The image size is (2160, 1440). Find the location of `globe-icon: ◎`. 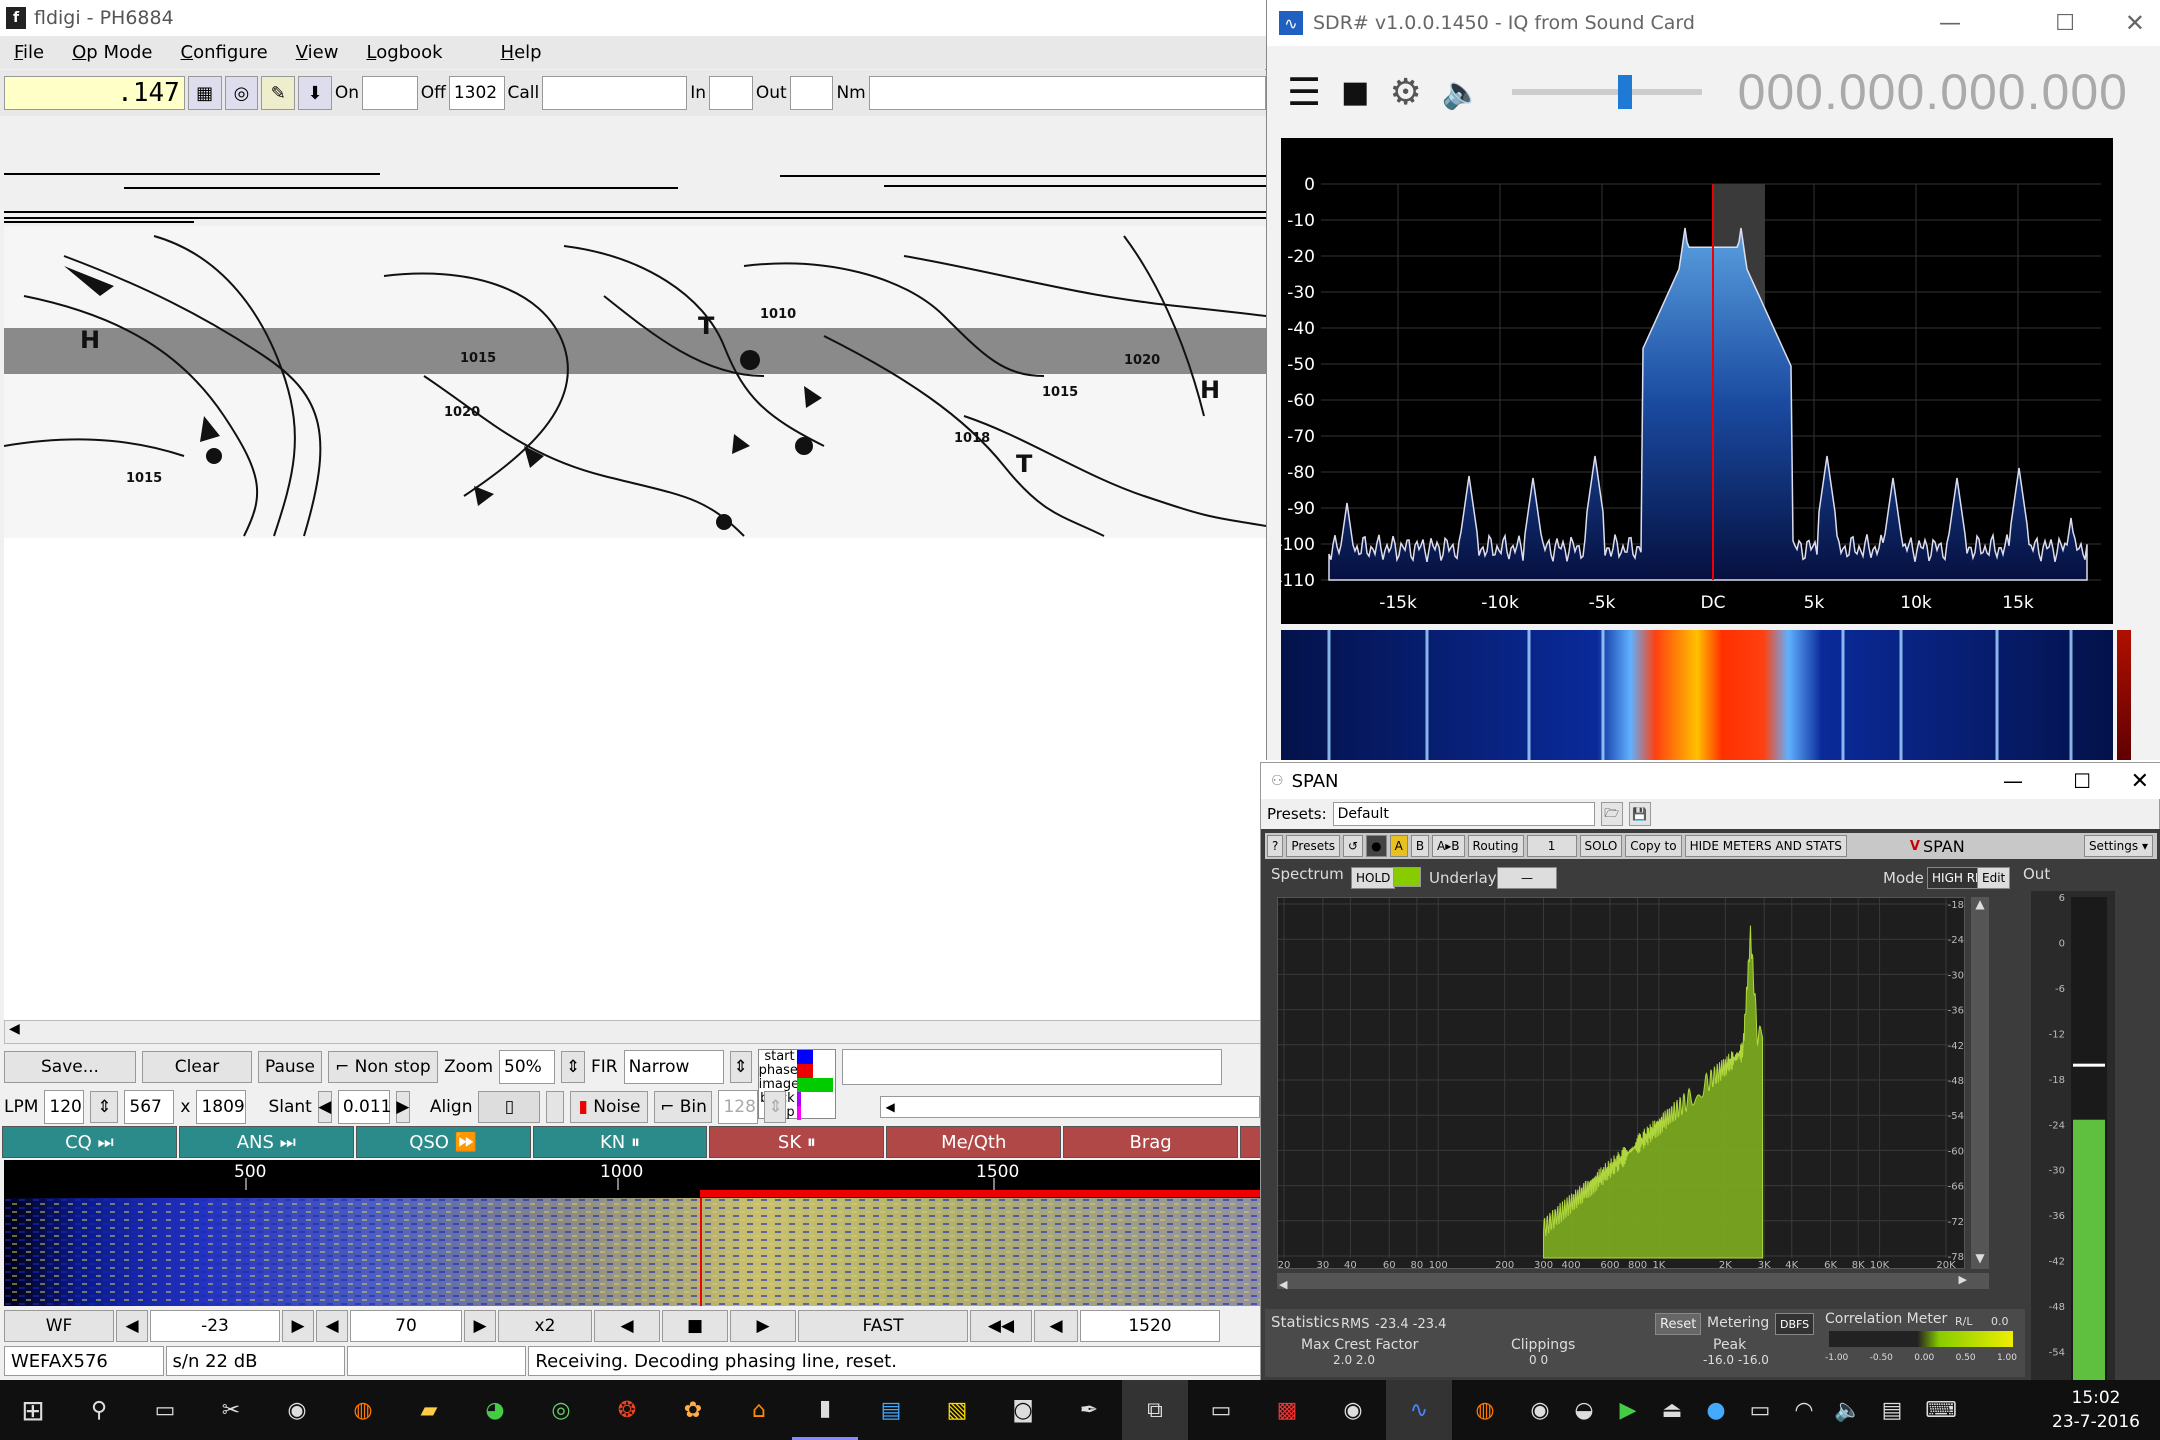

globe-icon: ◎ is located at coordinates (241, 93).